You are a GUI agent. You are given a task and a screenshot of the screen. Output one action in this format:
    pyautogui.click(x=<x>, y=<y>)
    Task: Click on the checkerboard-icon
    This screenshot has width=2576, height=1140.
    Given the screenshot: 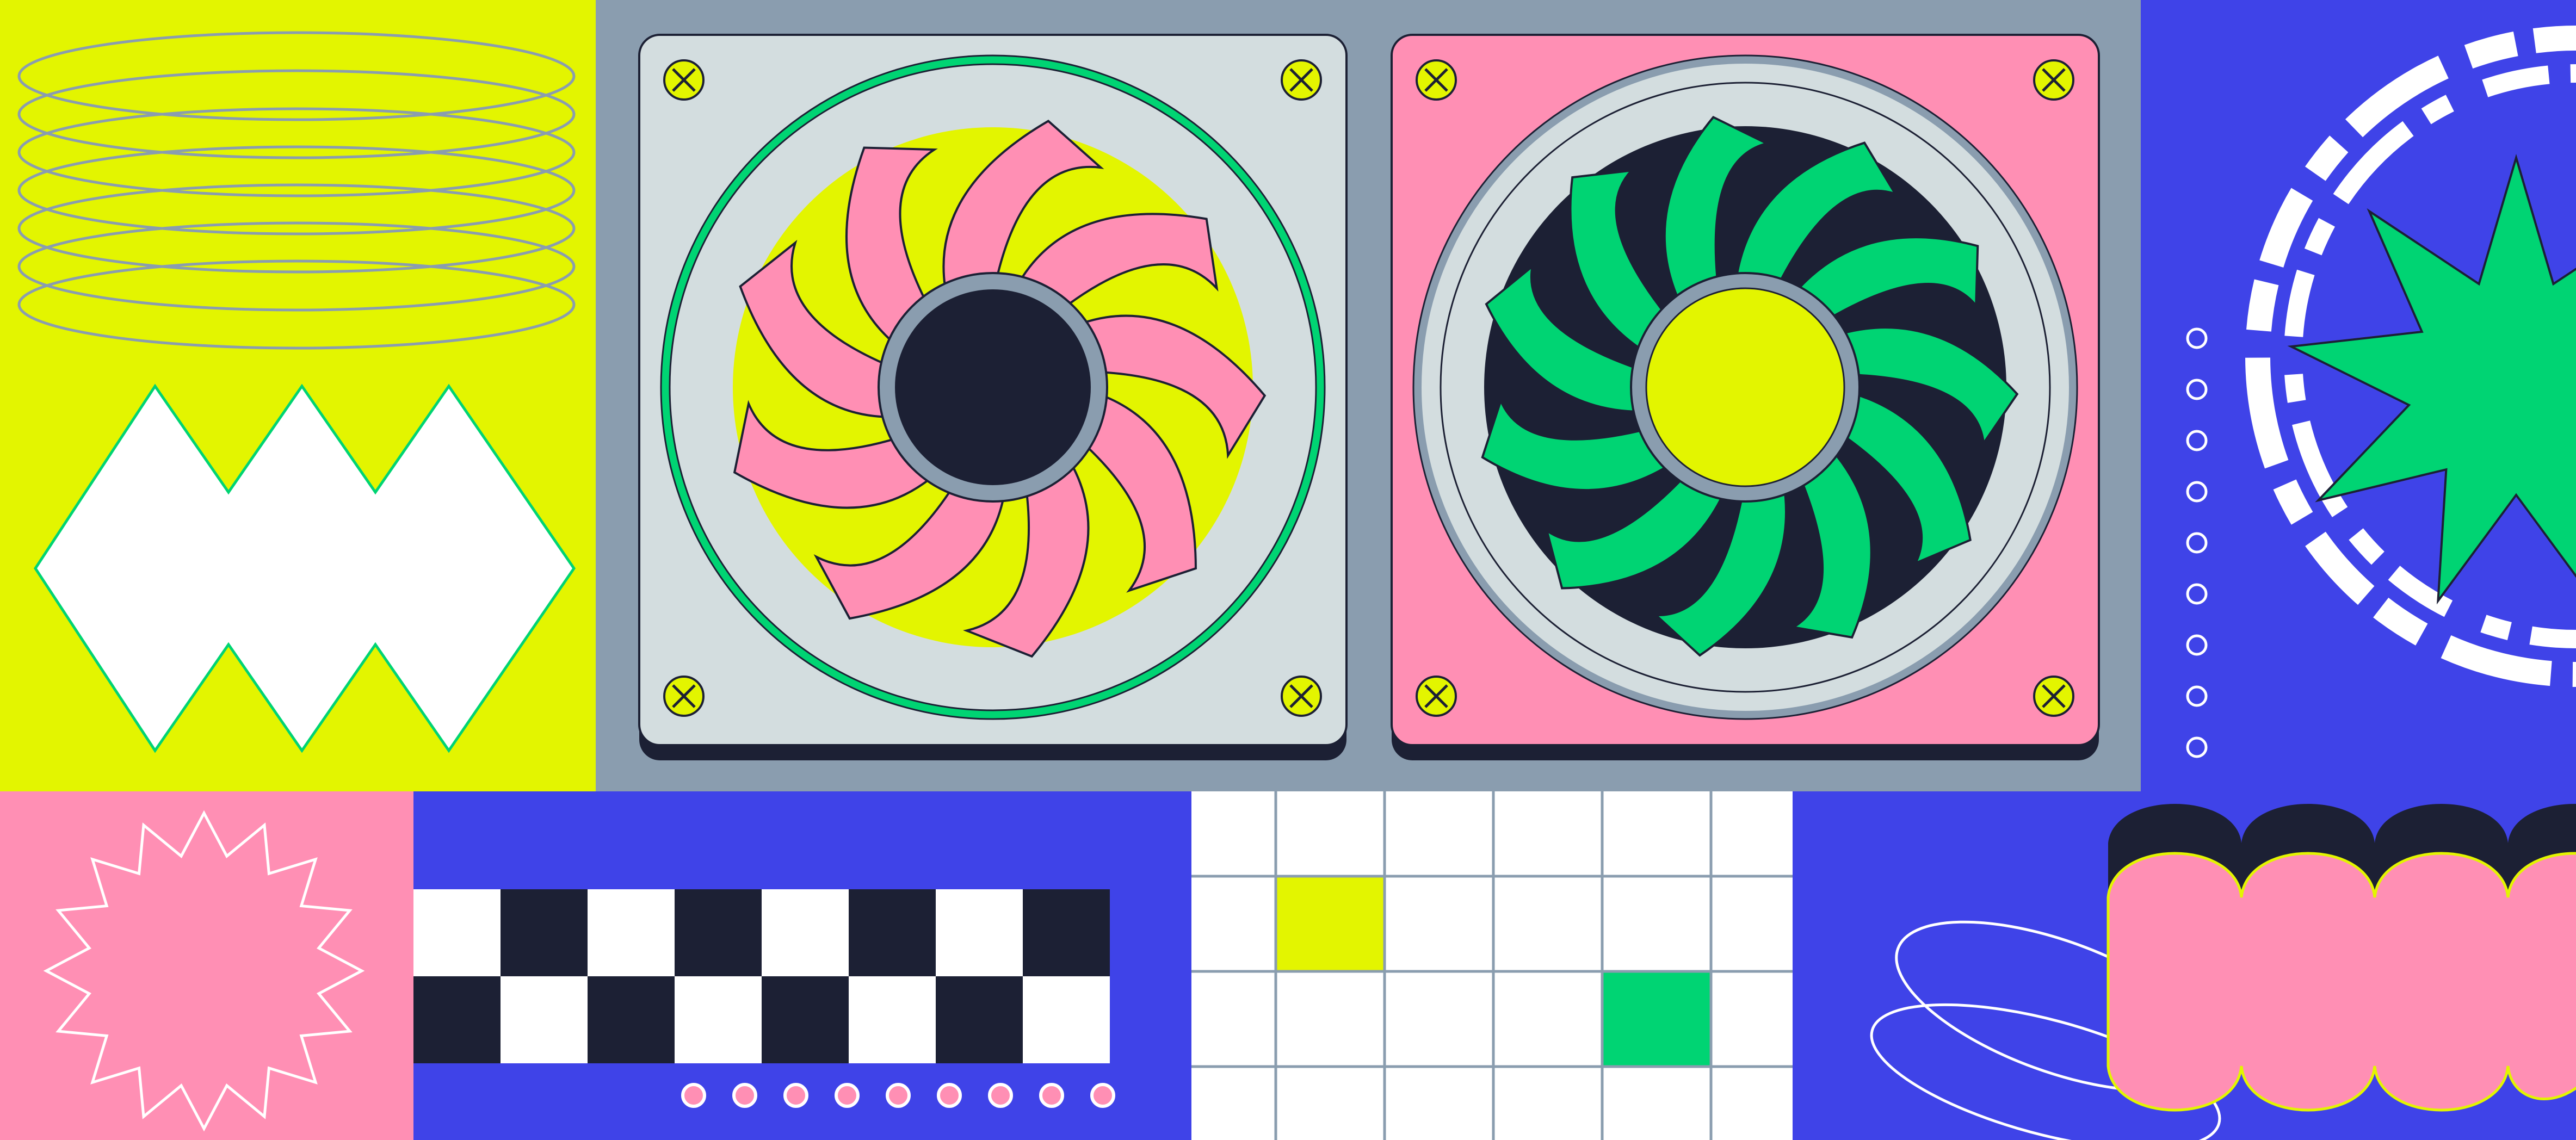 What is the action you would take?
    pyautogui.click(x=761, y=976)
    